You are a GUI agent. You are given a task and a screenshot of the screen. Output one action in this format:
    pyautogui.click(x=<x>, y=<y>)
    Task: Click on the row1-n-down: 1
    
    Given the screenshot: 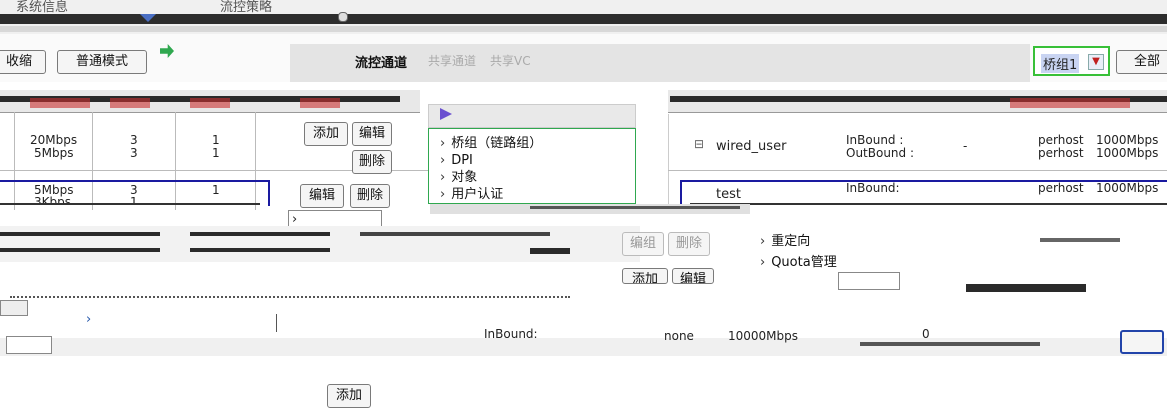 What is the action you would take?
    pyautogui.click(x=216, y=153)
    